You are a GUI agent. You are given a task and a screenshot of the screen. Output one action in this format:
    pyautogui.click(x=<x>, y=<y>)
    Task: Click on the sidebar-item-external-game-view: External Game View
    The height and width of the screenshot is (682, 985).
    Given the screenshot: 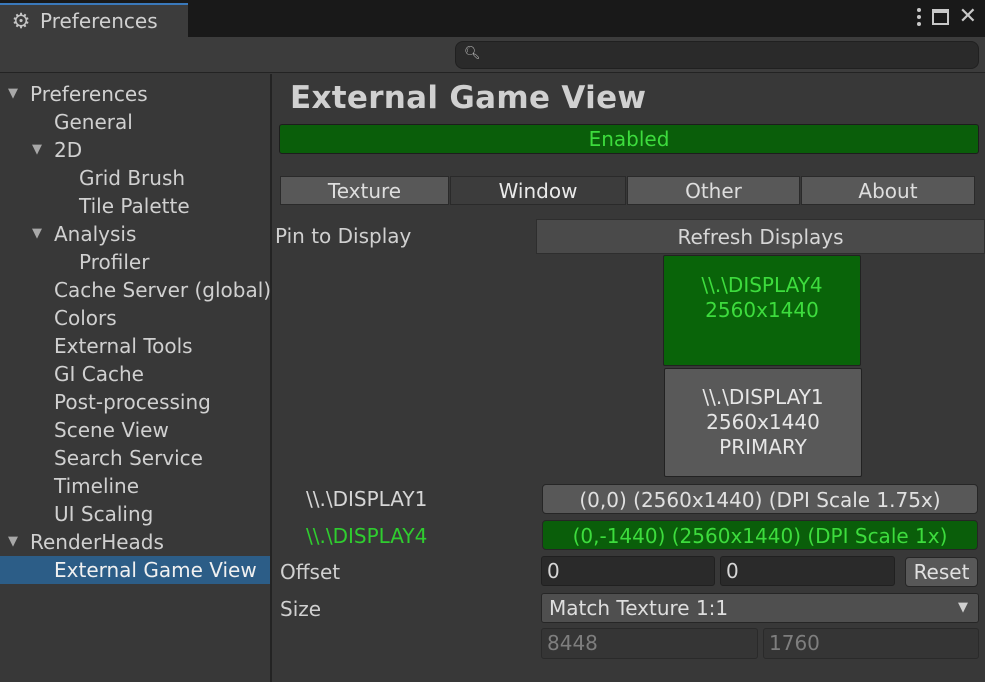 What is the action you would take?
    pyautogui.click(x=135, y=570)
    